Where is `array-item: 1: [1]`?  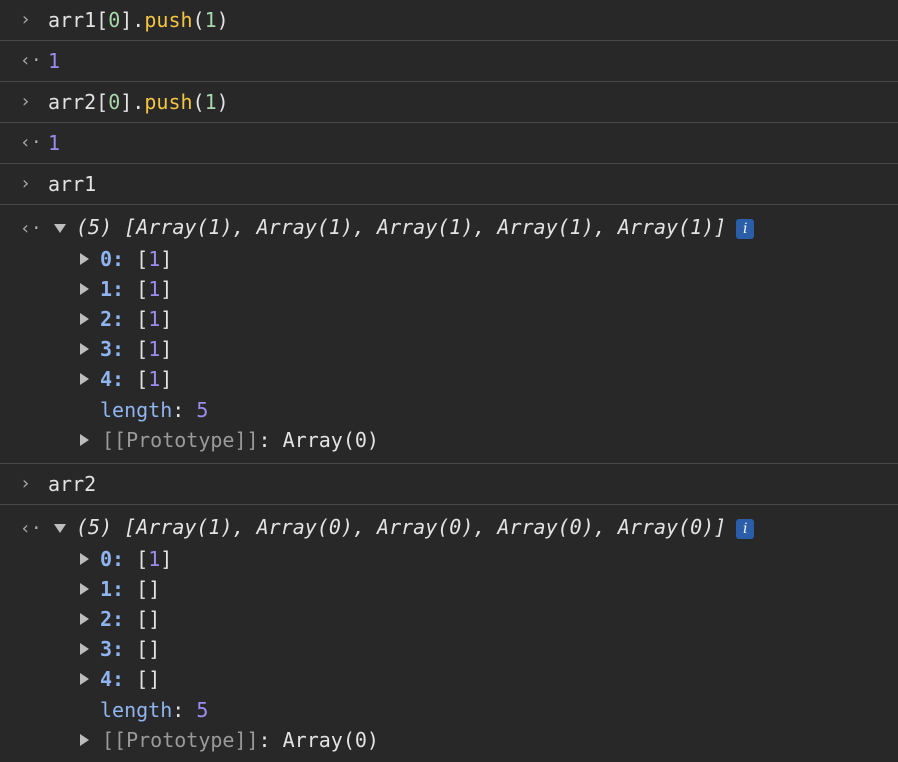 array-item: 1: [1] is located at coordinates (136, 289).